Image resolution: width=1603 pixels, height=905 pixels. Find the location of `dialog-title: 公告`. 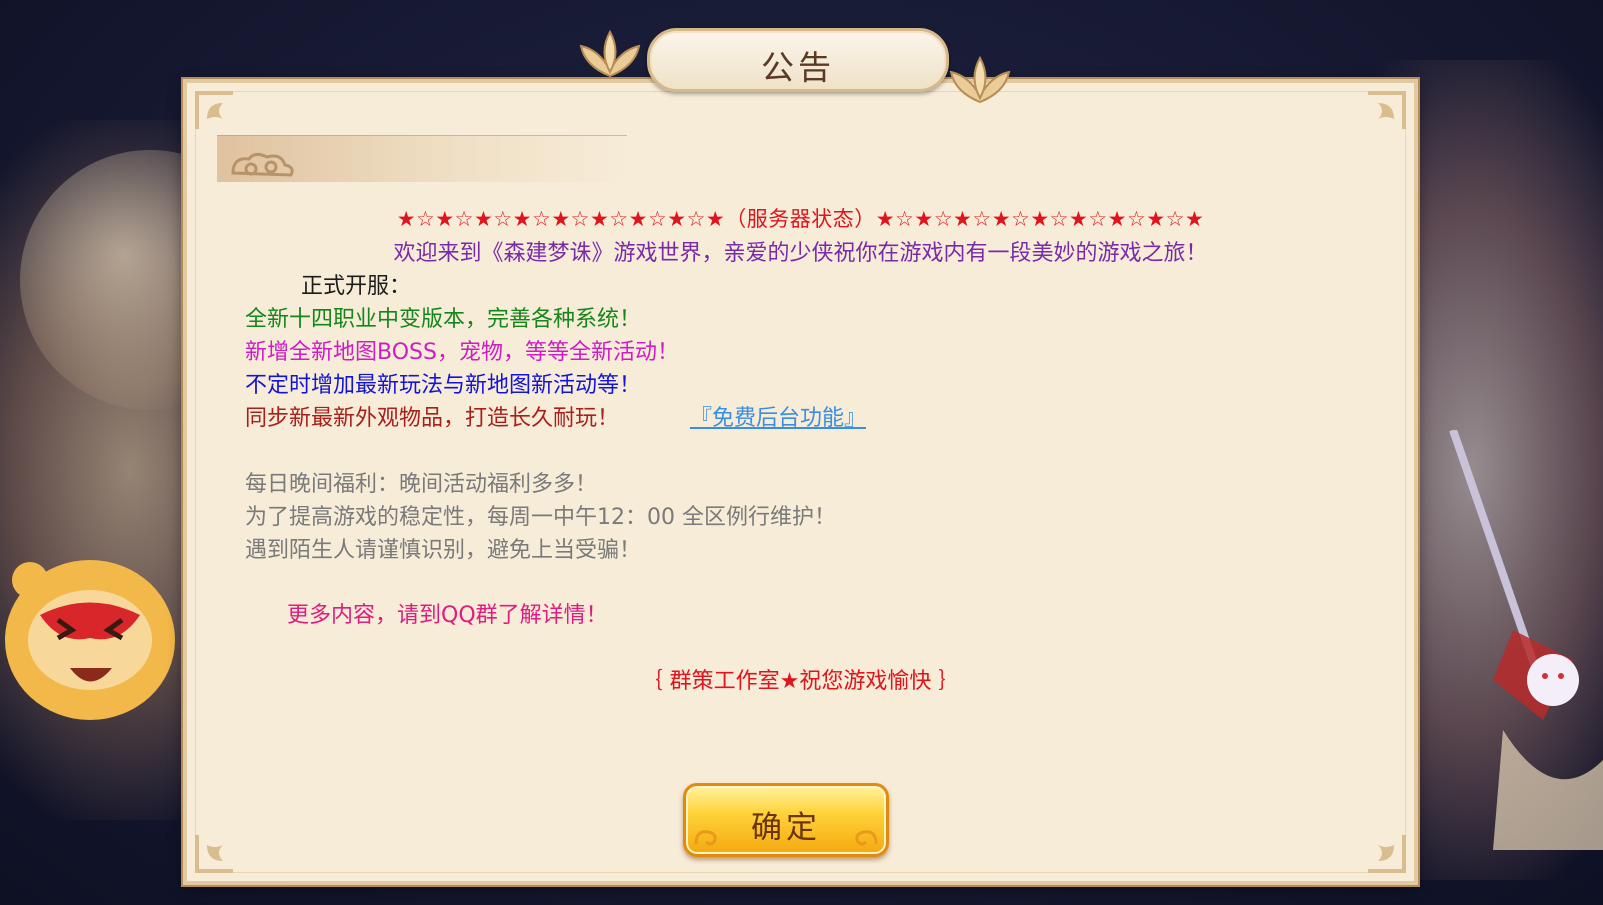

dialog-title: 公告 is located at coordinates (798, 67).